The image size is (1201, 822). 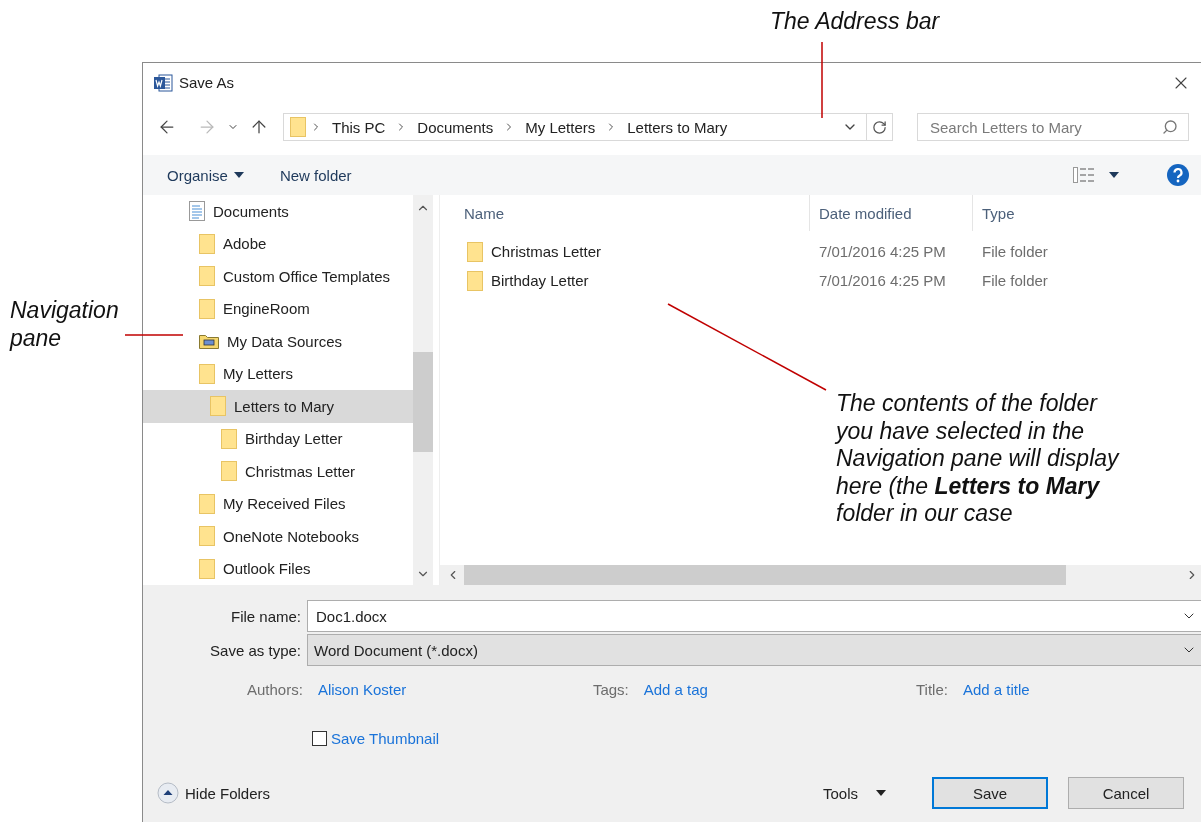 I want to click on search-box: Search Letters to Mary, so click(x=1053, y=127).